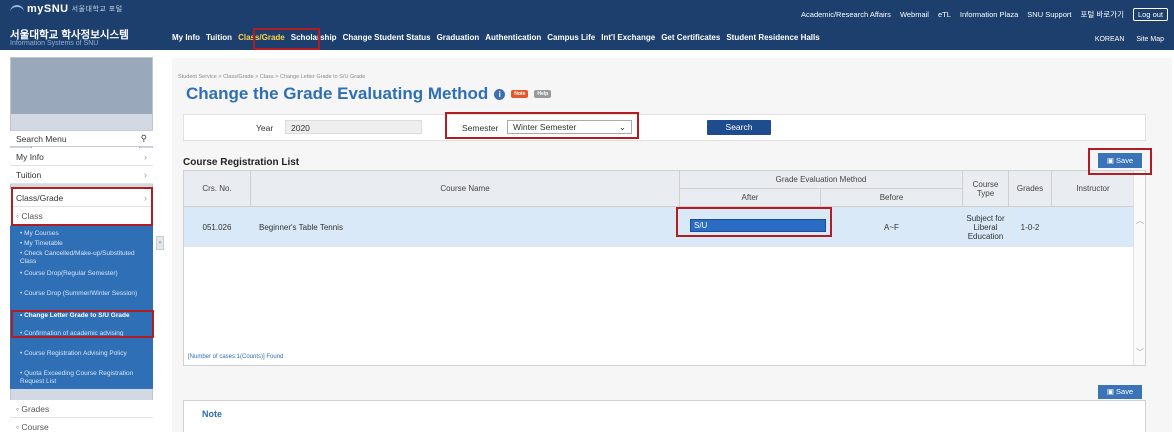 The height and width of the screenshot is (432, 1174). What do you see at coordinates (690, 37) in the screenshot?
I see `nav-get-certificates: Get Certificates` at bounding box center [690, 37].